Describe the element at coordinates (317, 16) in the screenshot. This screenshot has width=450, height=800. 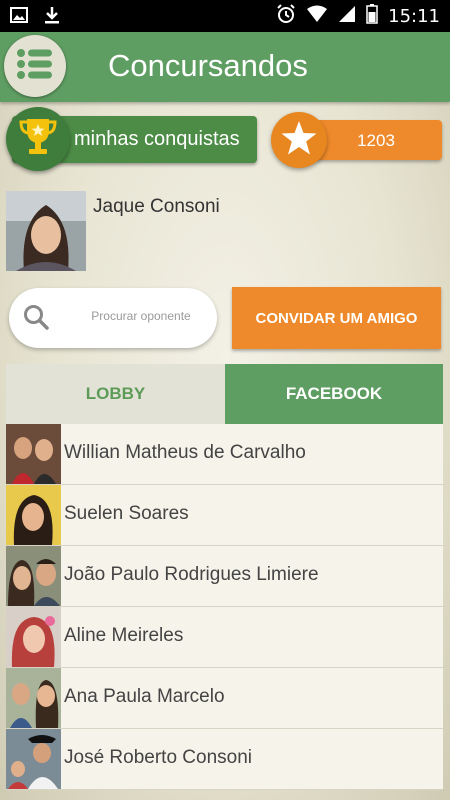
I see `wifi-icon` at that location.